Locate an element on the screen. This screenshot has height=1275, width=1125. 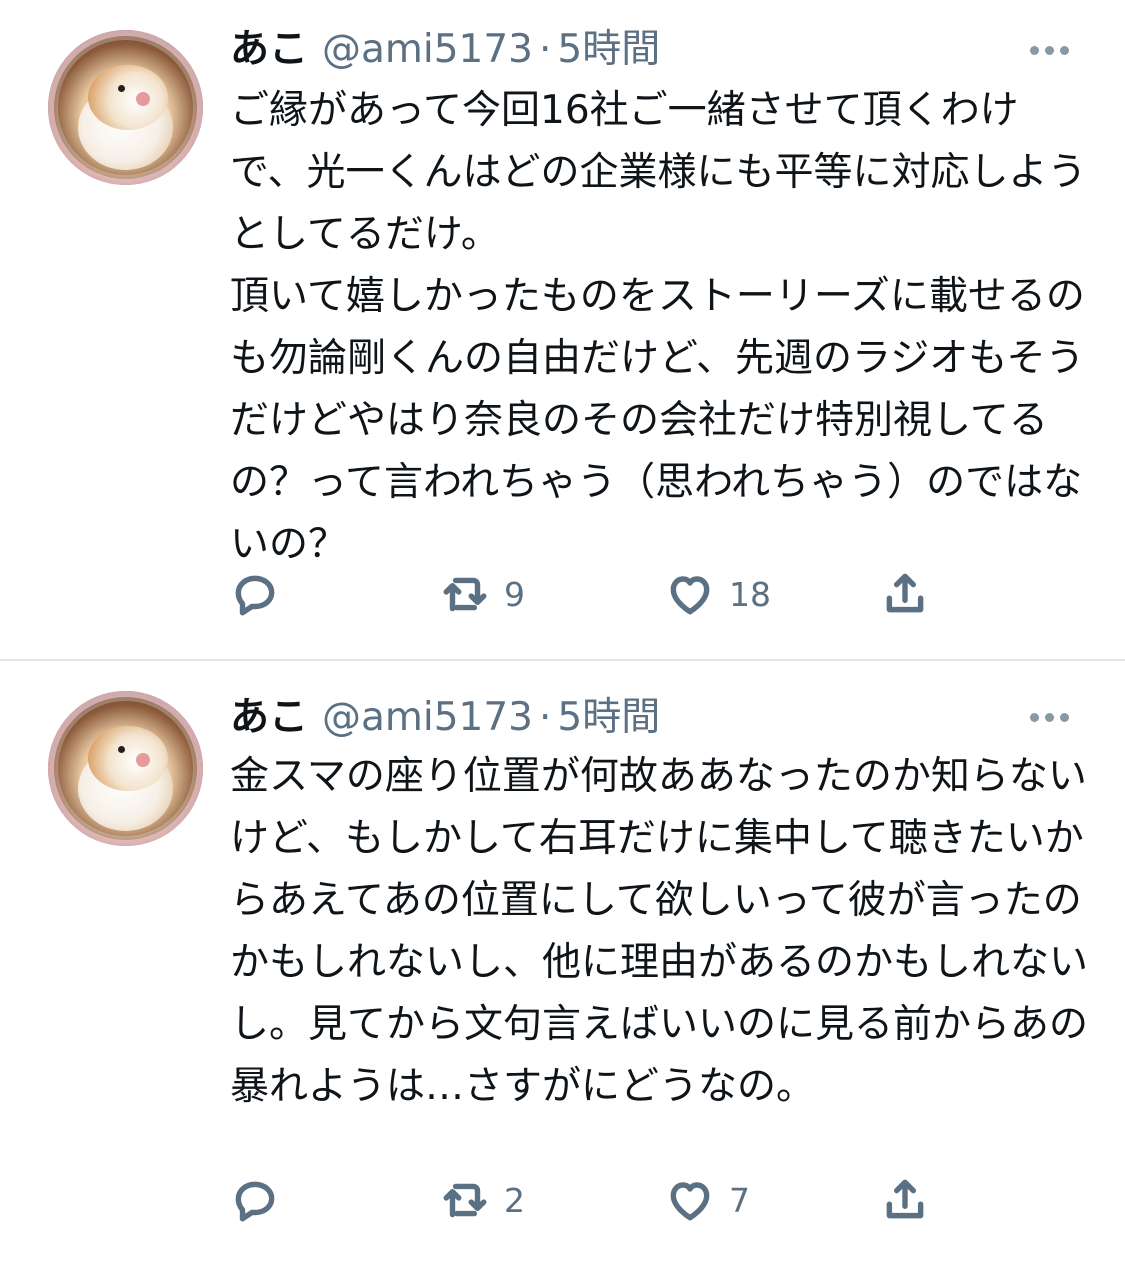
tweet-actions: 2 7 is located at coordinates (590, 1200).